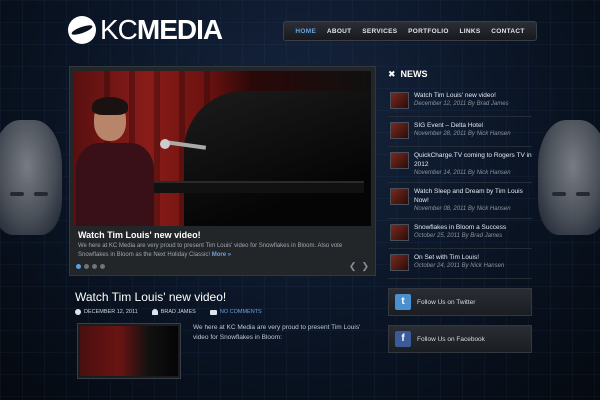  Describe the element at coordinates (90, 266) in the screenshot. I see `slider-pagination` at that location.